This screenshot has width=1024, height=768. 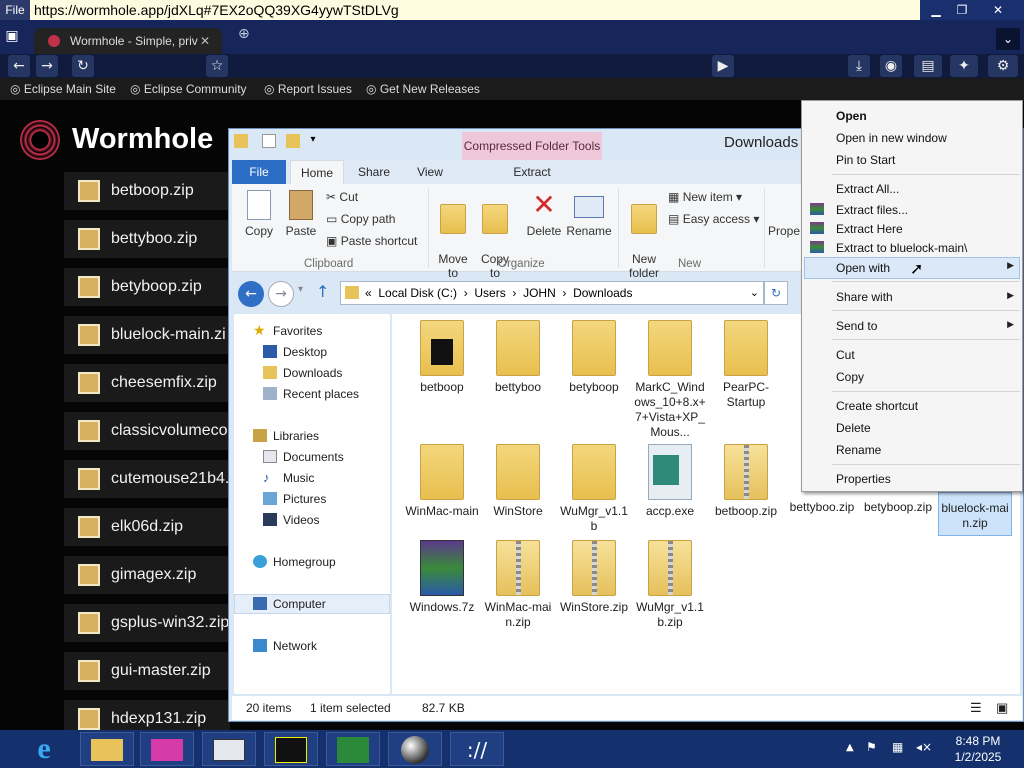 I want to click on refresh-icon: ↻, so click(x=776, y=293).